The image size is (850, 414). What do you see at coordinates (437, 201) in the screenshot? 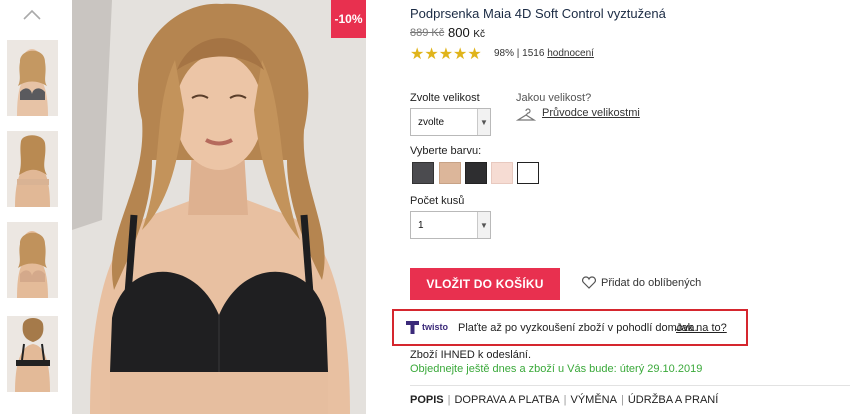
I see `quantity-label: Počet kusů` at bounding box center [437, 201].